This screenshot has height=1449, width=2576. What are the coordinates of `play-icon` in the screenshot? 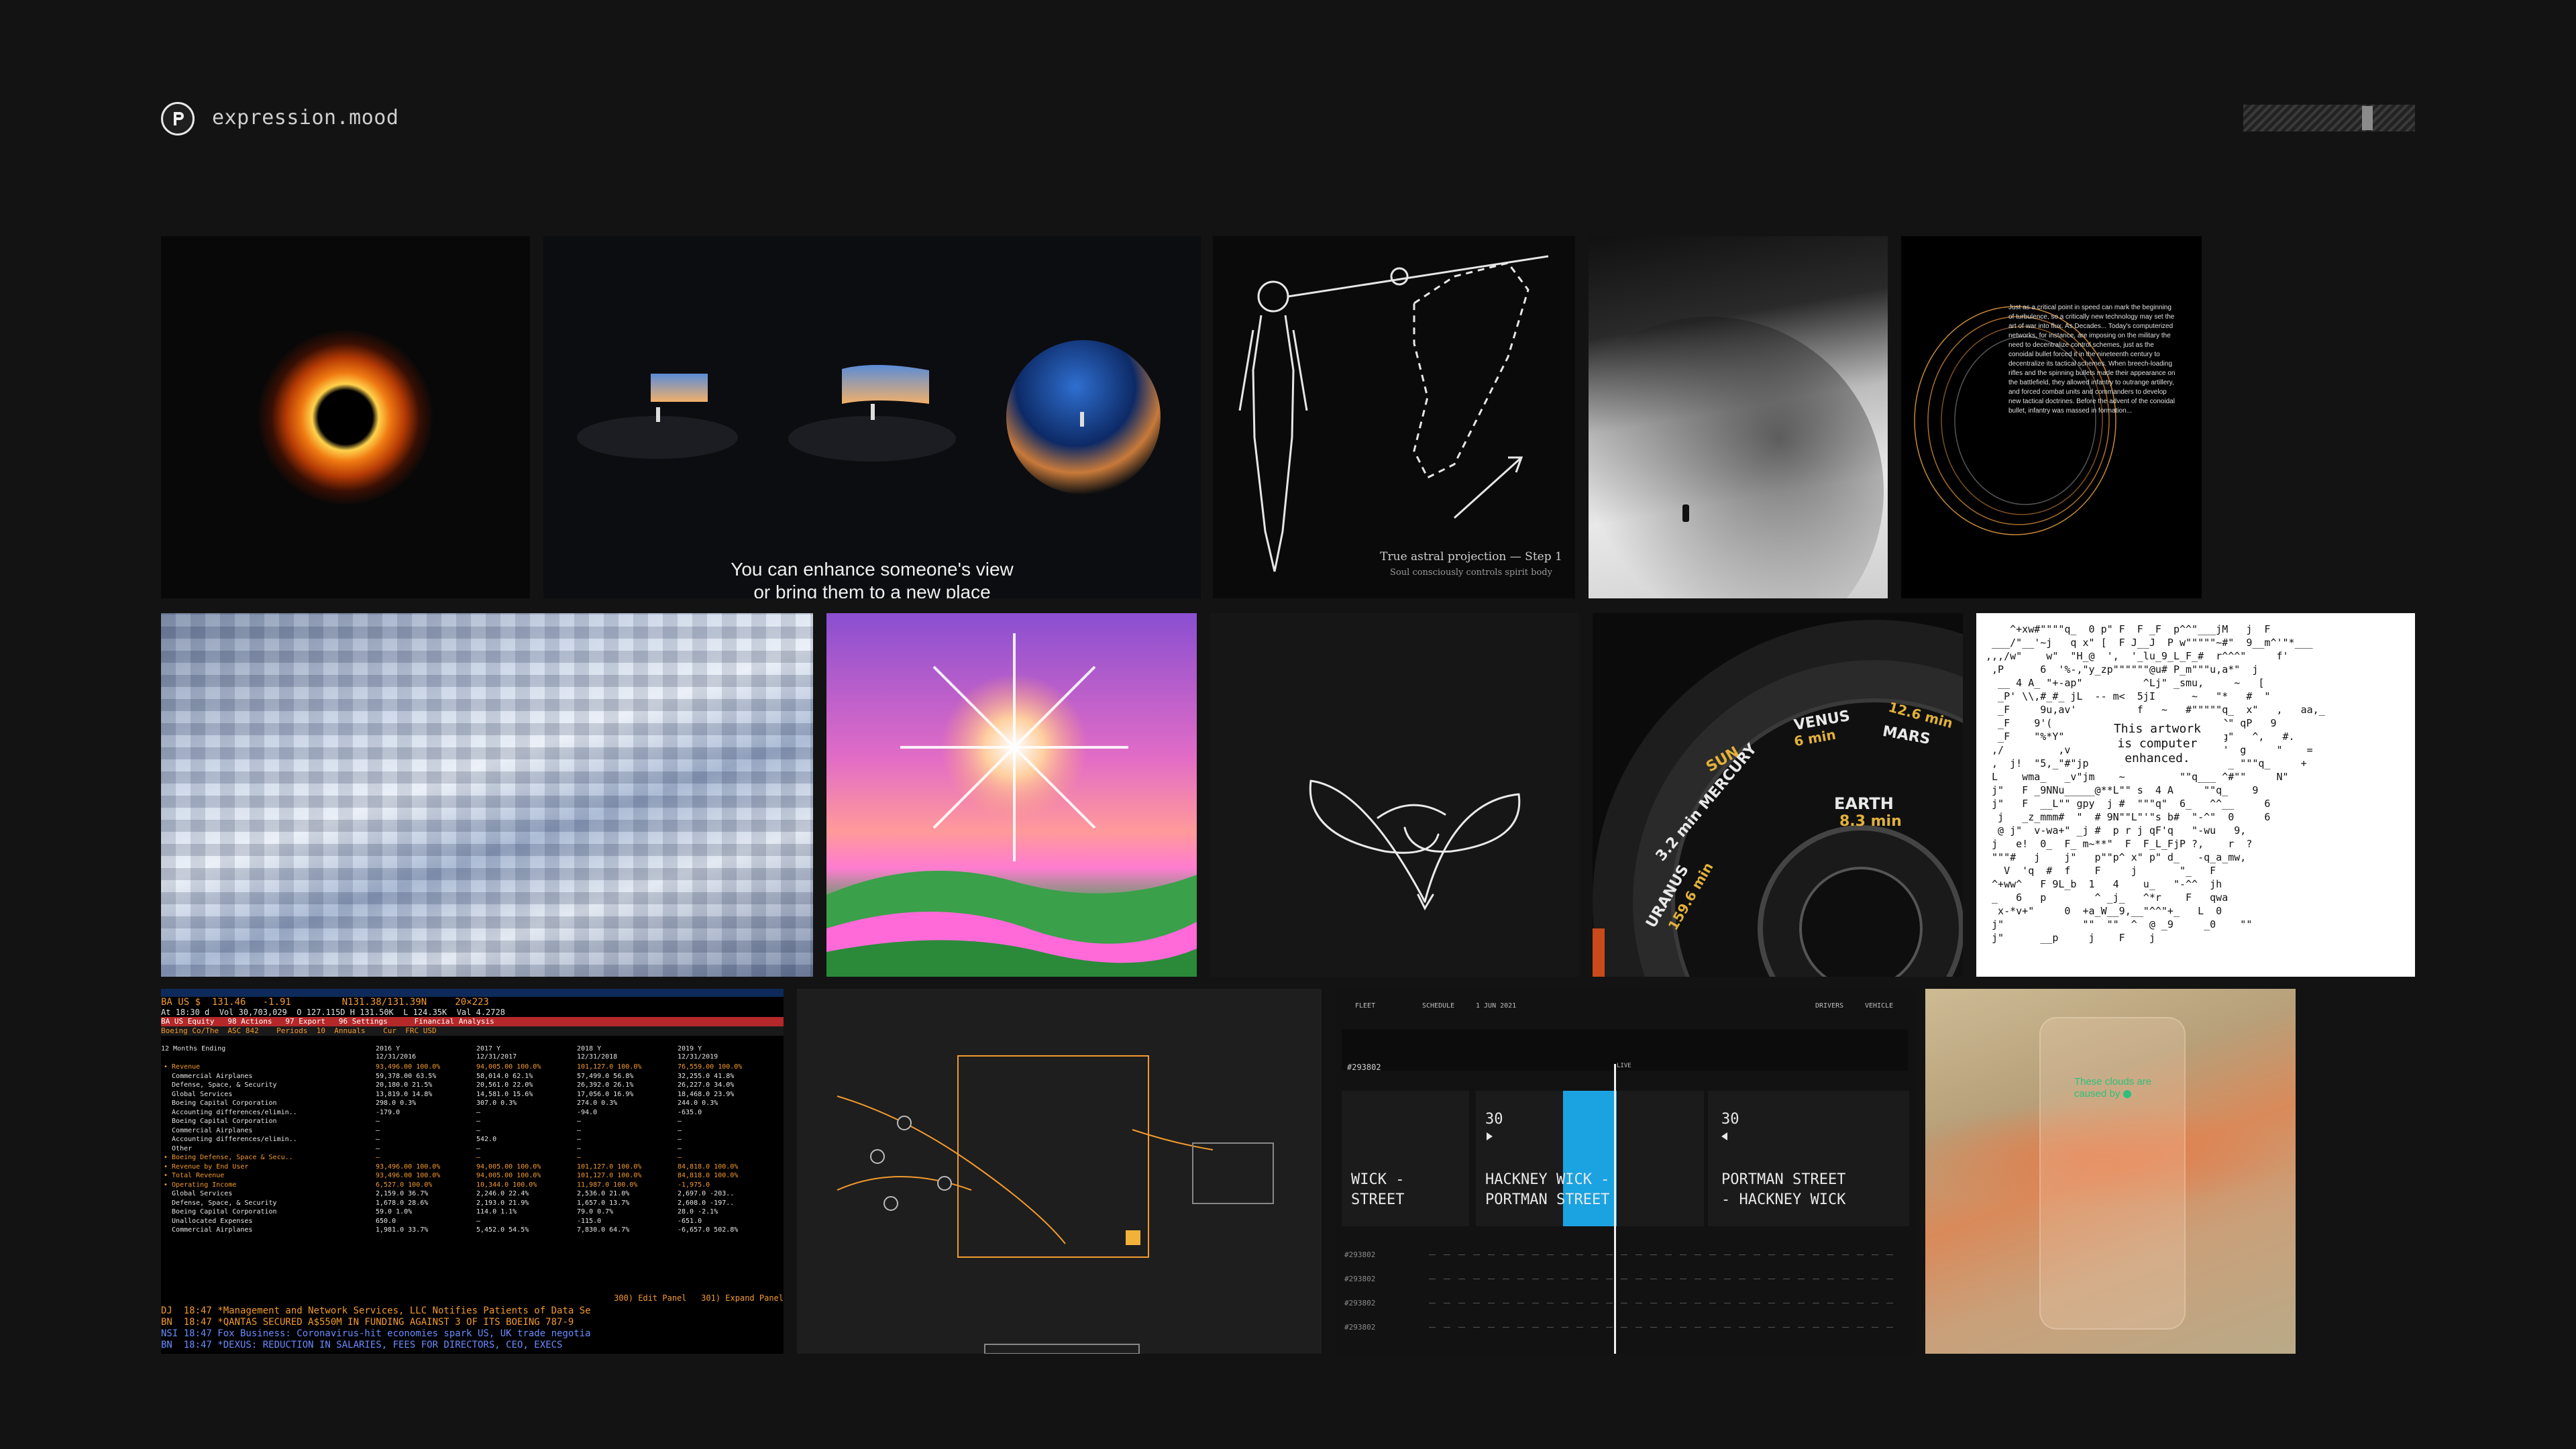 It's located at (1490, 1136).